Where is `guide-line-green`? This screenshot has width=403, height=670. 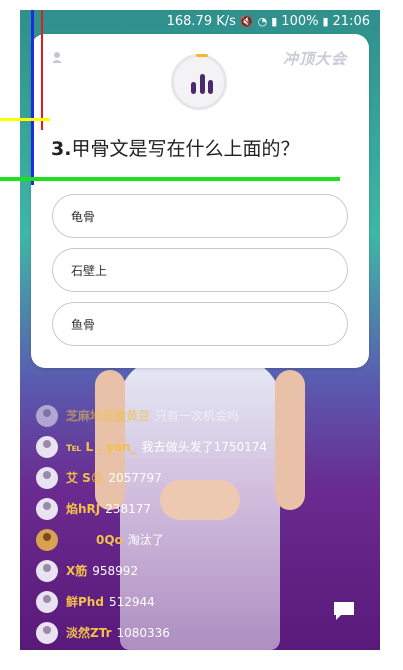 guide-line-green is located at coordinates (170, 179).